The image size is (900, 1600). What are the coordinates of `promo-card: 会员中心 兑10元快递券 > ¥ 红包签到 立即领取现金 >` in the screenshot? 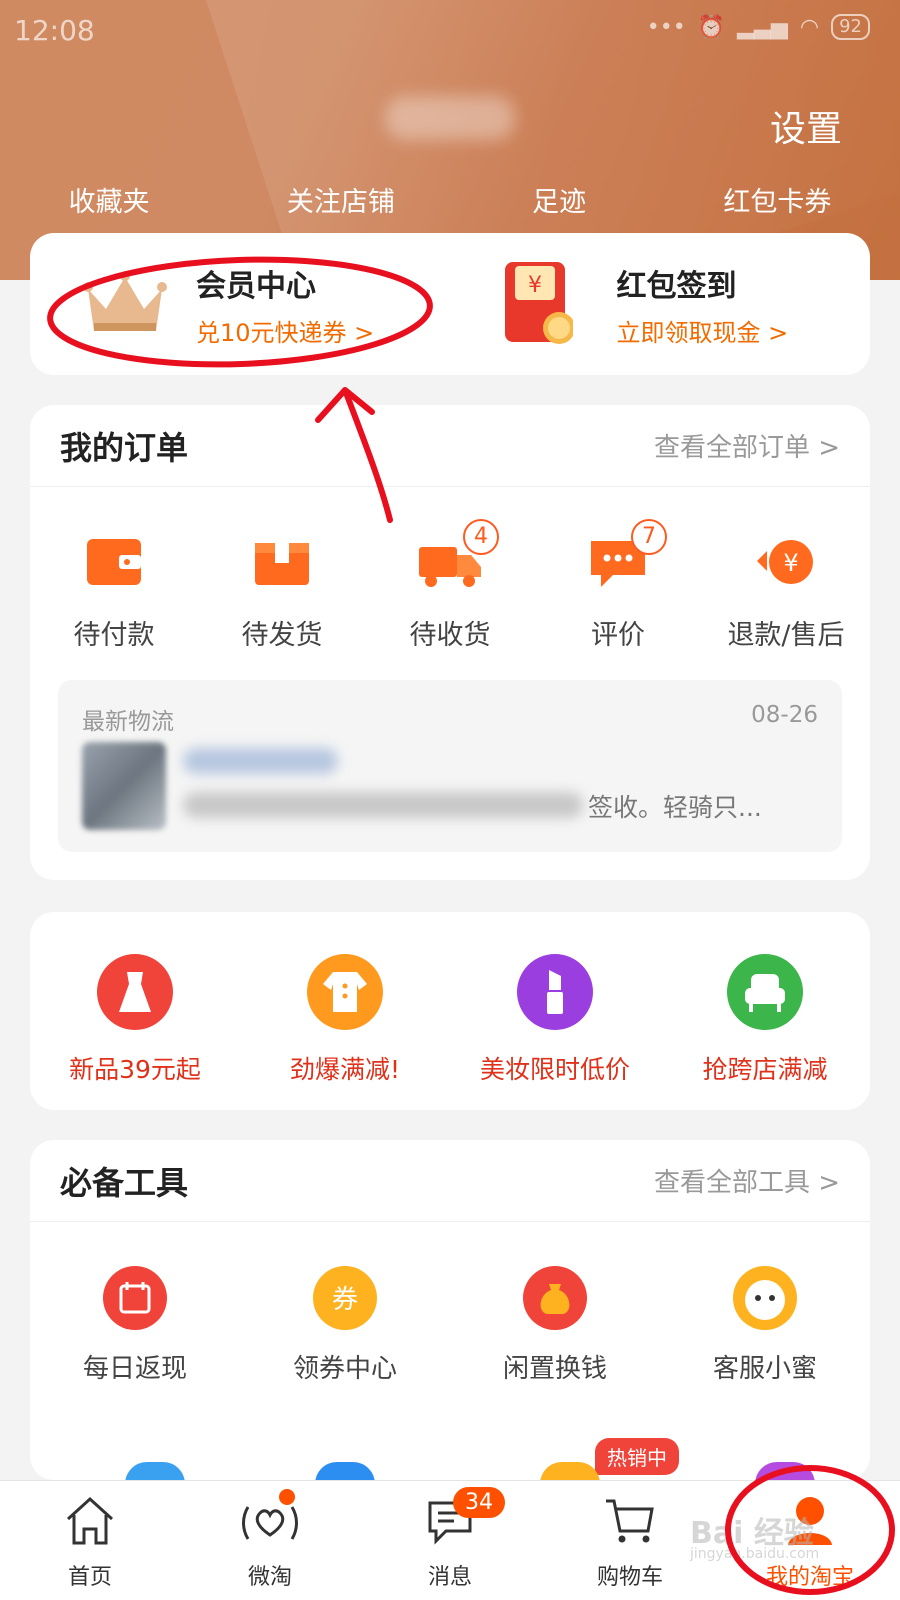 It's located at (450, 304).